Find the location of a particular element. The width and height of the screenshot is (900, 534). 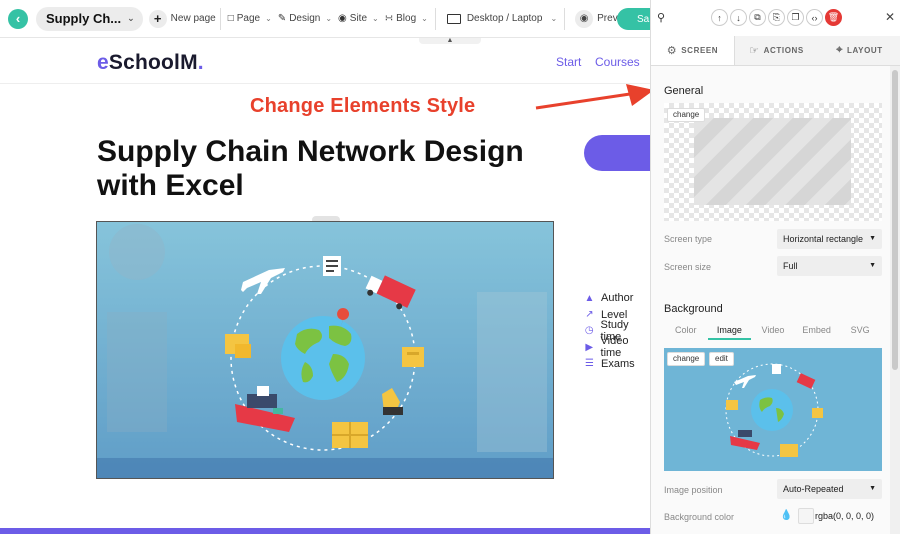

duplicate-icon: ❐ is located at coordinates (795, 17).